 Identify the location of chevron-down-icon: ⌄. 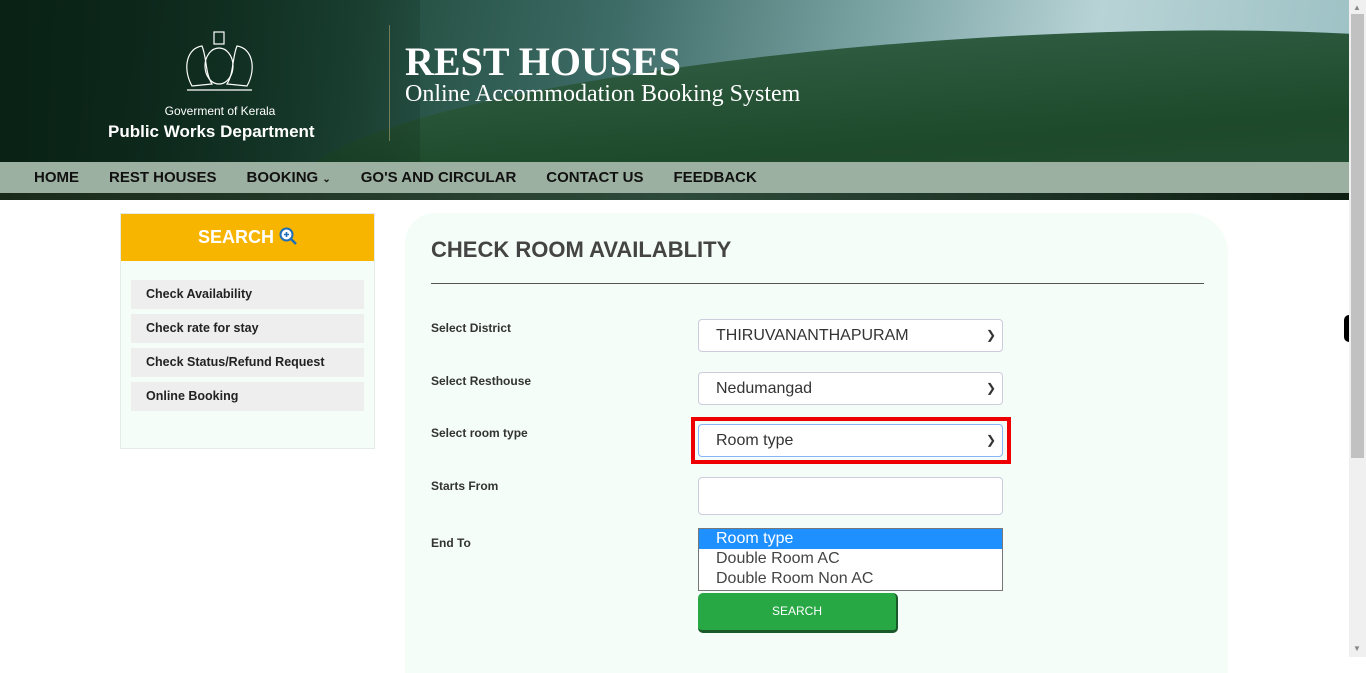
(326, 179).